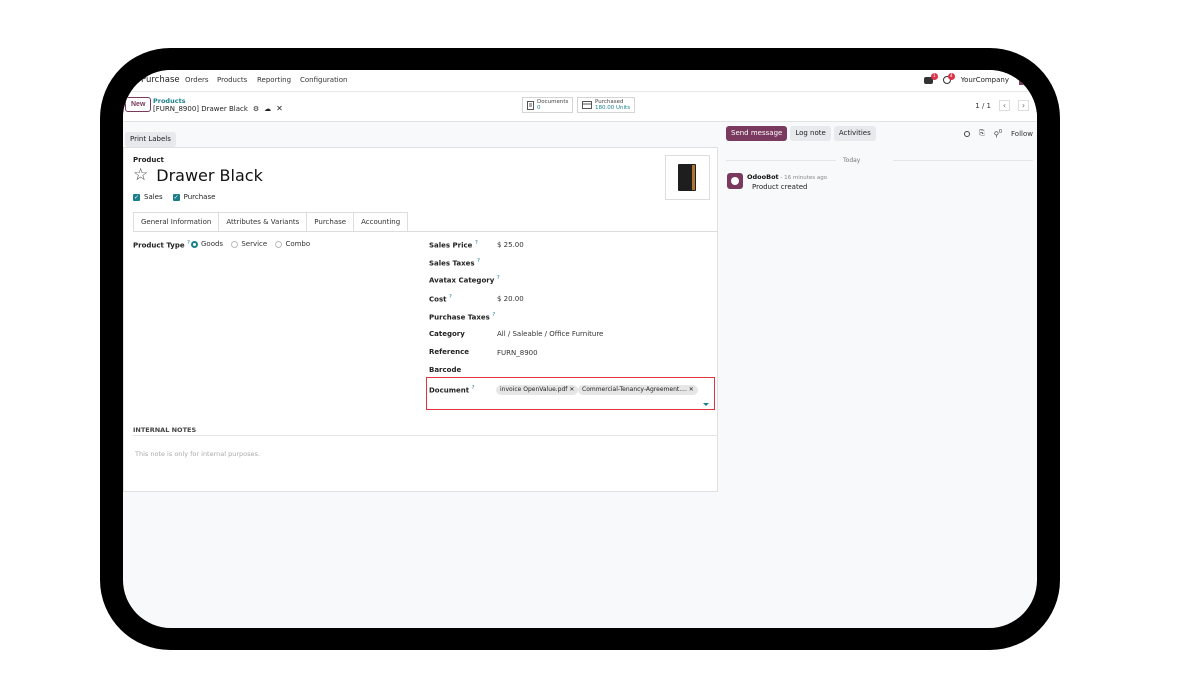 The height and width of the screenshot is (697, 1200). What do you see at coordinates (854, 133) in the screenshot?
I see `activities-button: Activities` at bounding box center [854, 133].